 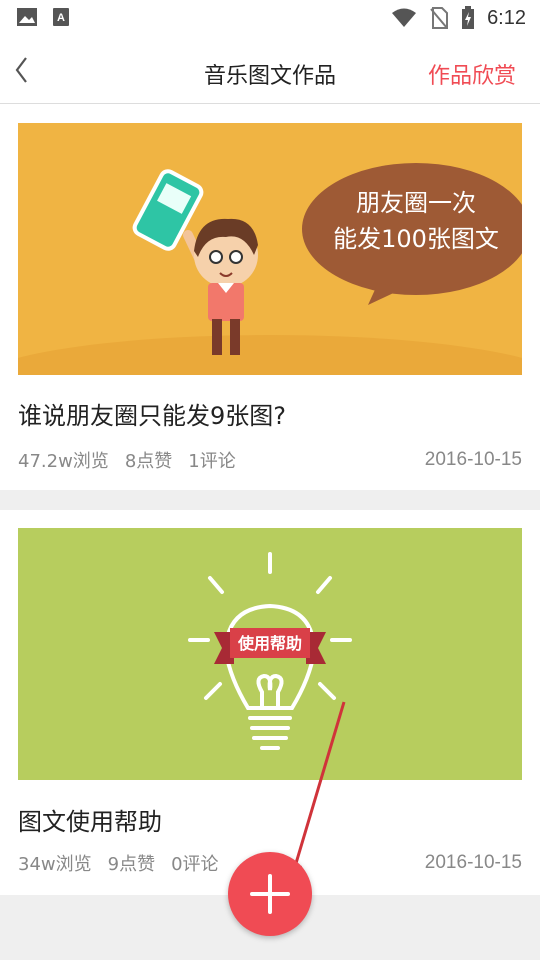 What do you see at coordinates (468, 17) in the screenshot?
I see `battery-charging-icon` at bounding box center [468, 17].